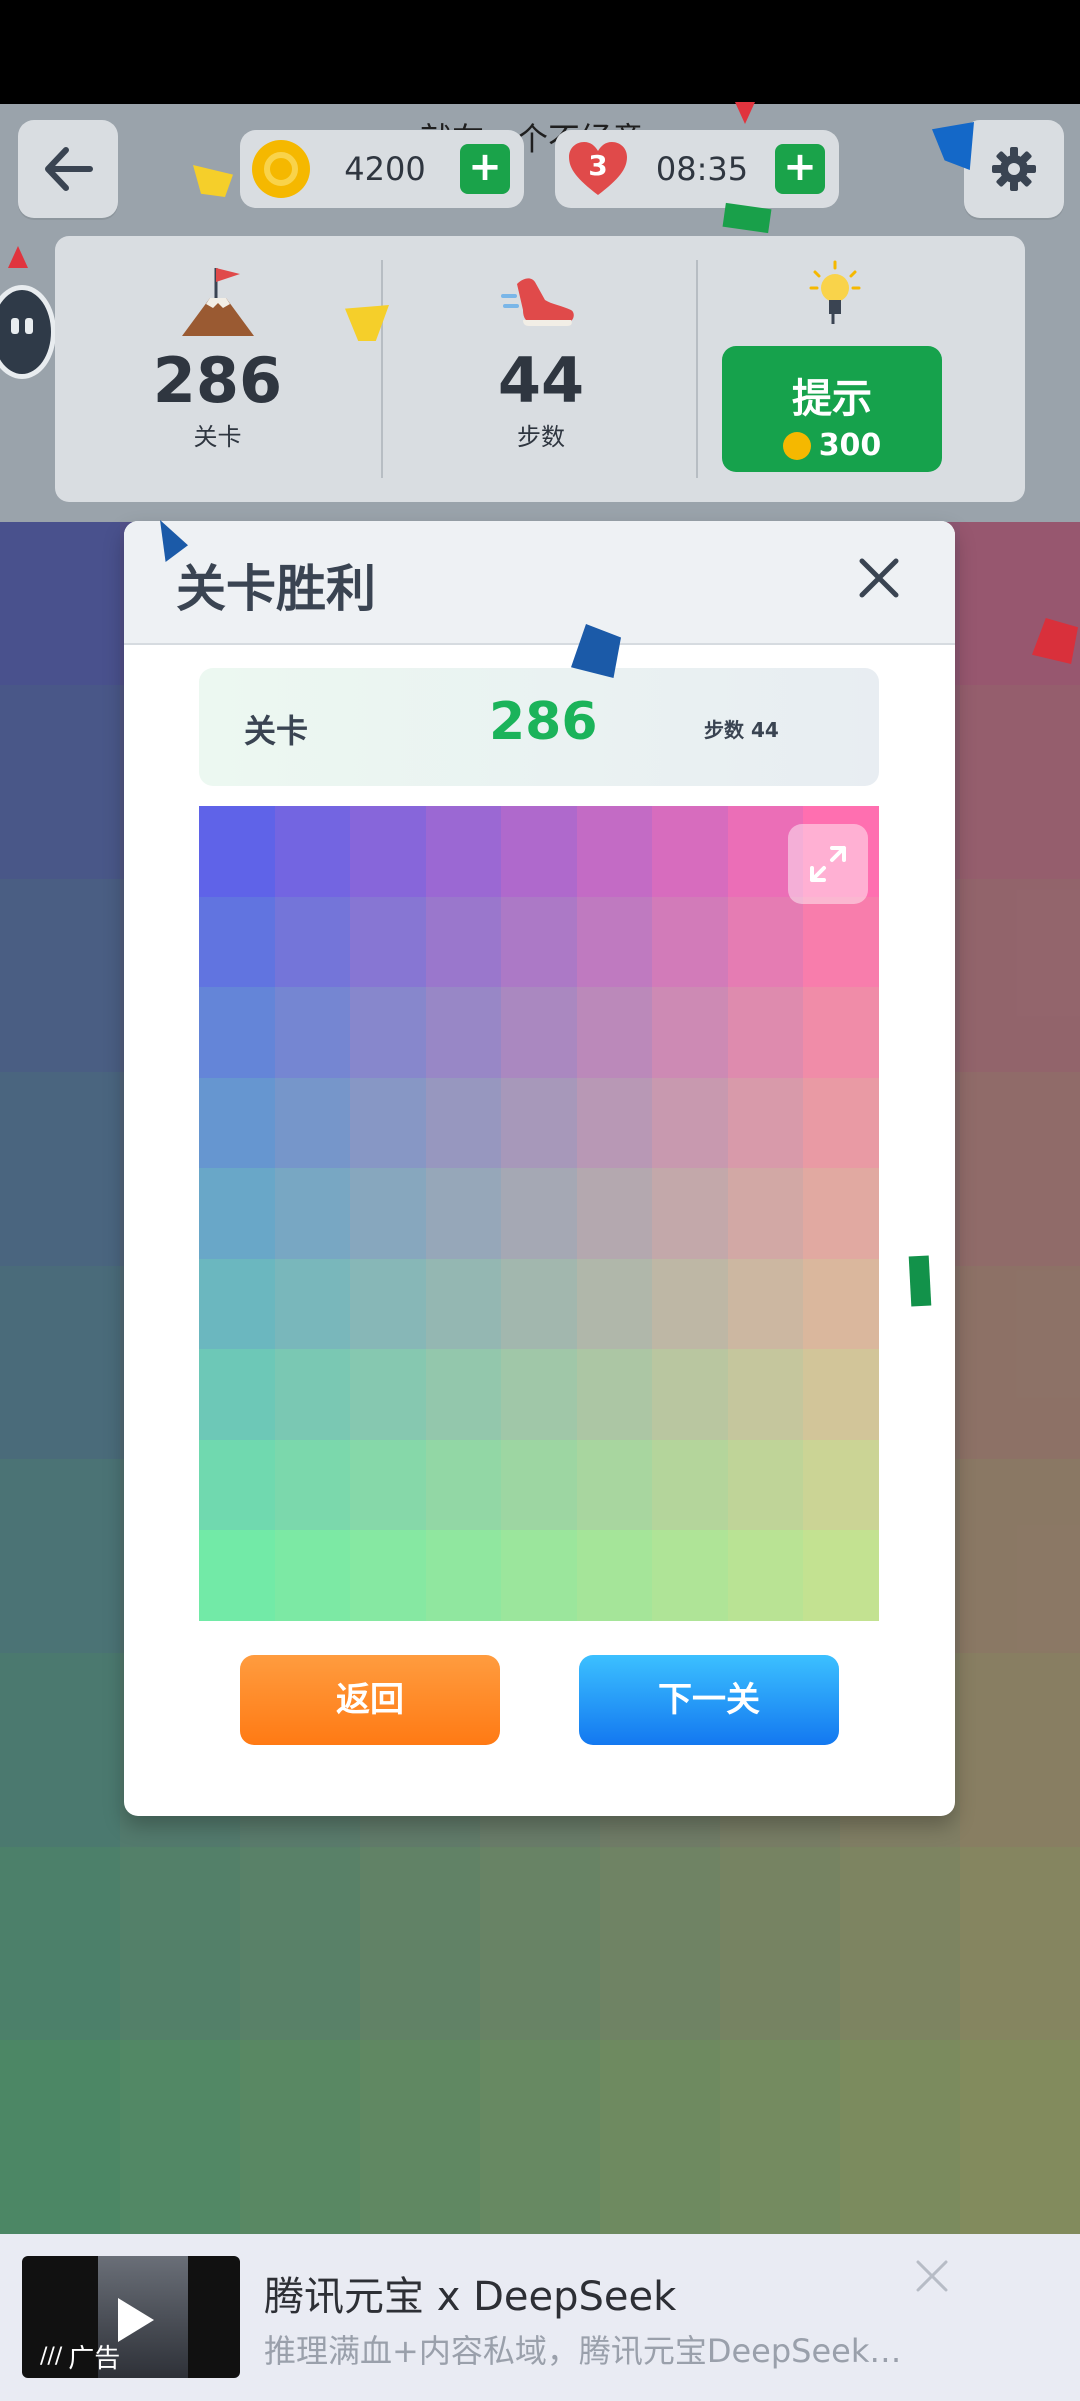  I want to click on banner-level-label: 关卡, so click(276, 731).